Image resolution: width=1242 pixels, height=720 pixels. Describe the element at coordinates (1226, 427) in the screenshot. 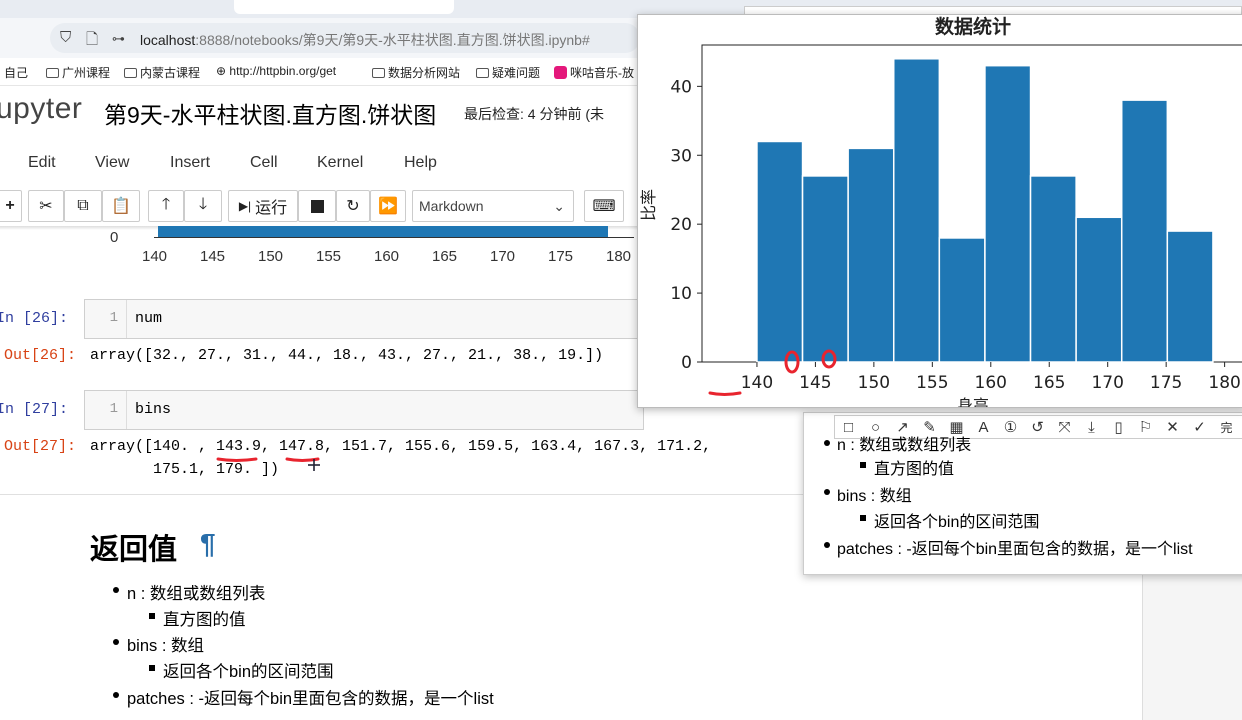

I see `done-label: 完` at that location.